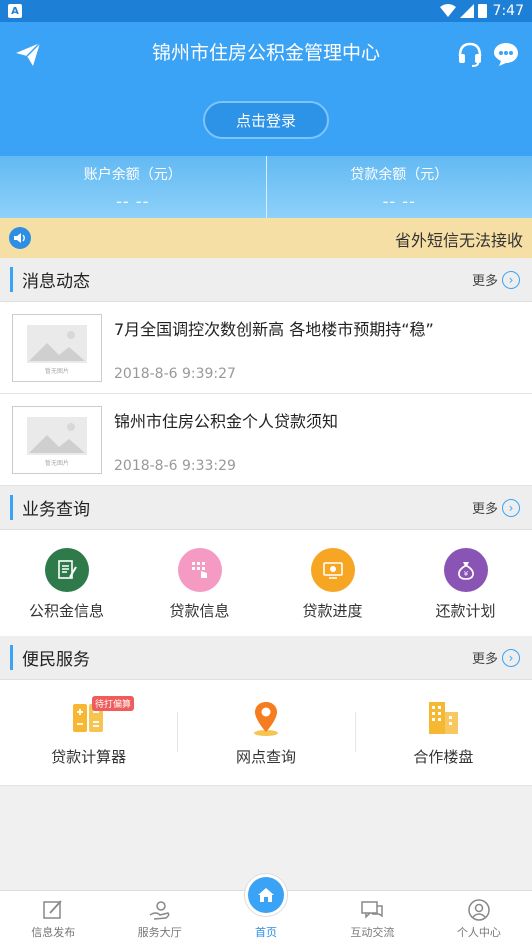 The width and height of the screenshot is (532, 946). I want to click on partner-property-button: 合作楼盘, so click(443, 732).